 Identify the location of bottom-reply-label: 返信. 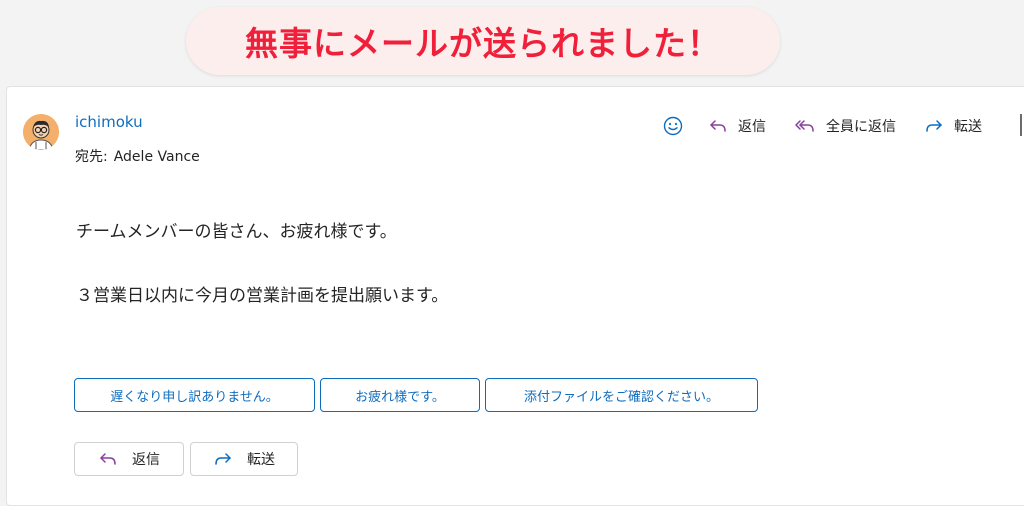
(146, 460).